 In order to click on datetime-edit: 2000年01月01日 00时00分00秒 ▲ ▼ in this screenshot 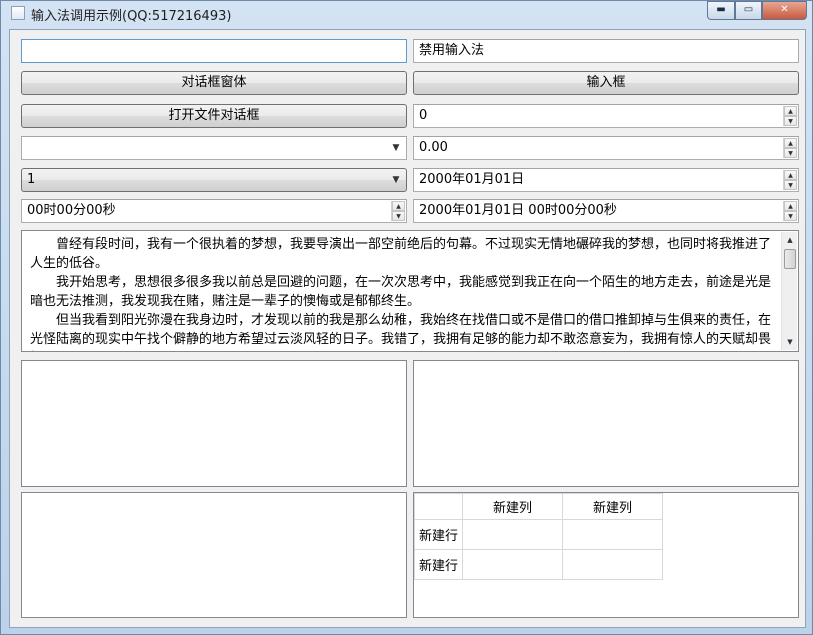, I will do `click(606, 211)`.